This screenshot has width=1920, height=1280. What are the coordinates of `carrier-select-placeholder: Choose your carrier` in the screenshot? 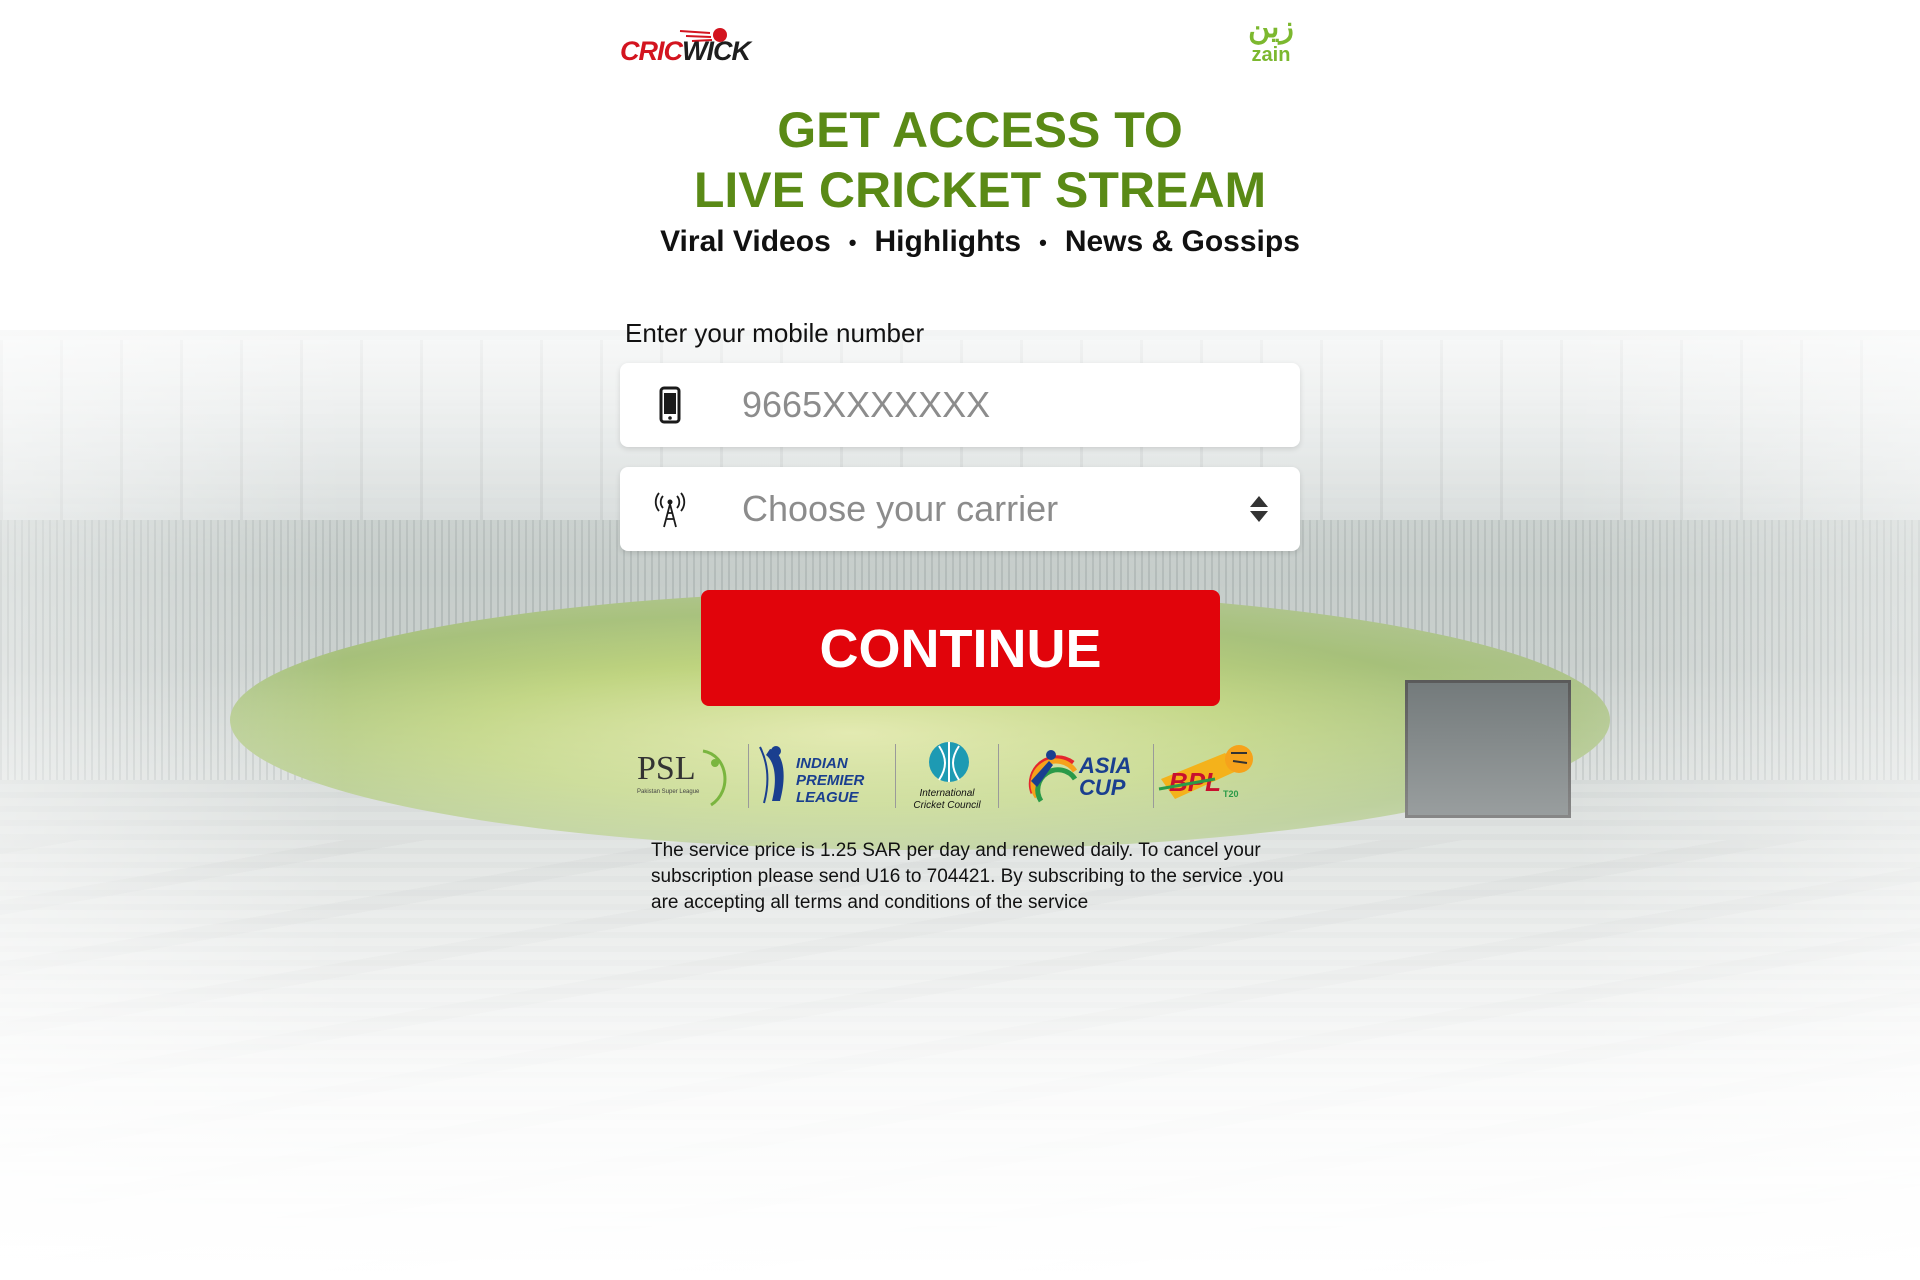 It's located at (900, 508).